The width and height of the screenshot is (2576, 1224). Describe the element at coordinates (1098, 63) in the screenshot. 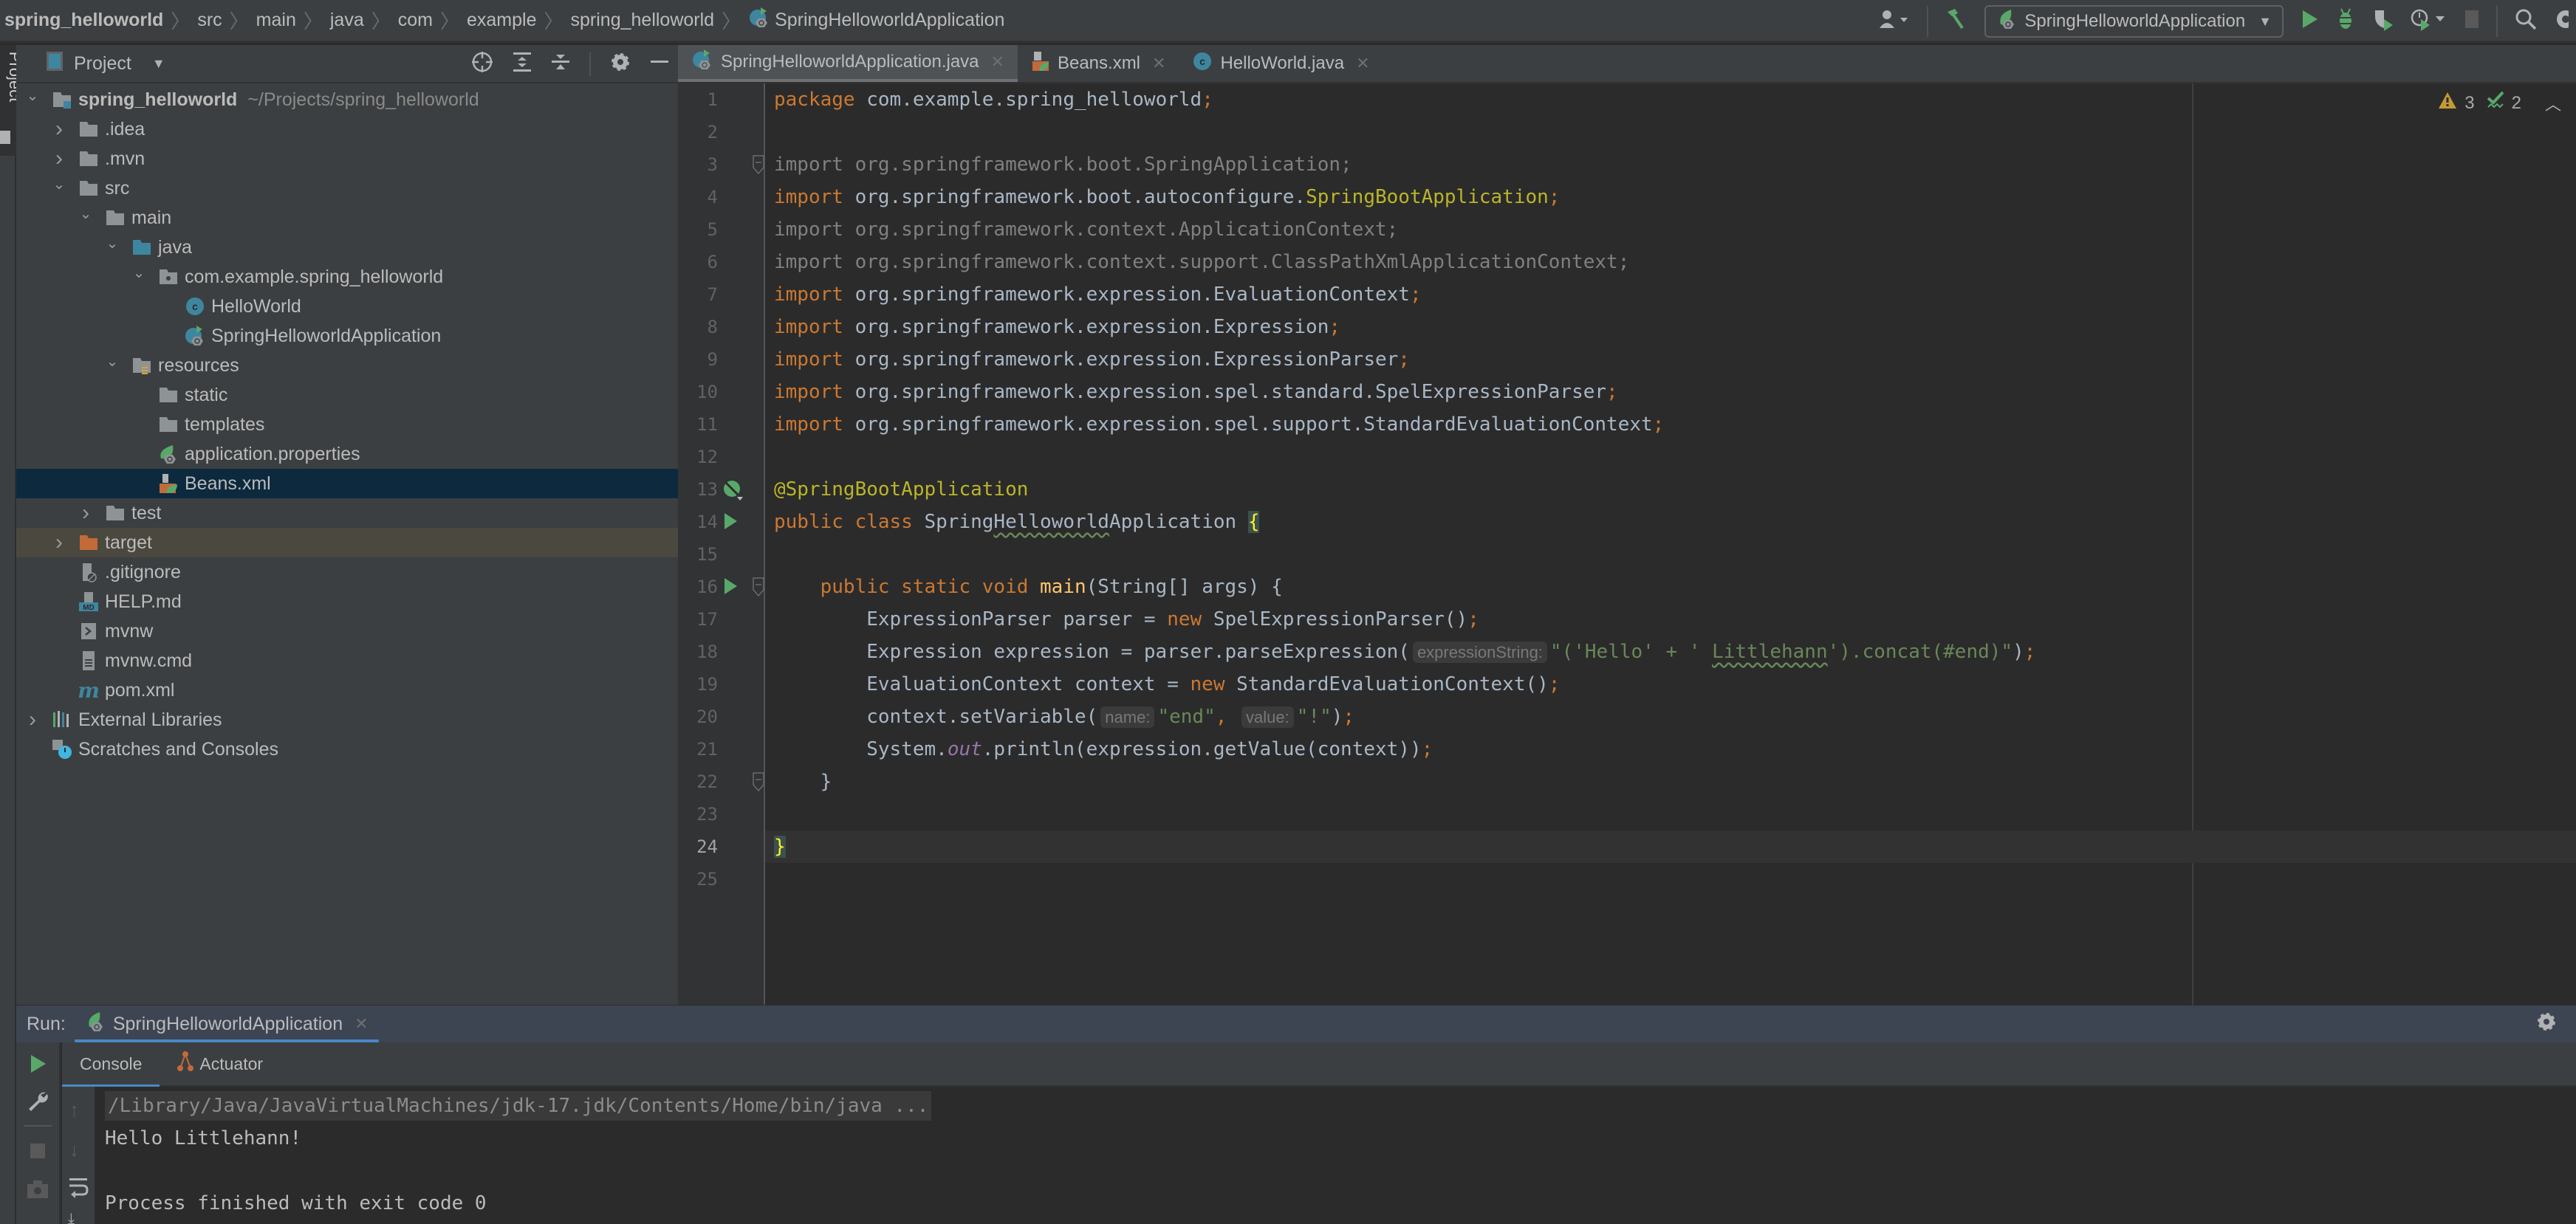

I see `tab-beans-xml: Beans.xml ✕` at that location.